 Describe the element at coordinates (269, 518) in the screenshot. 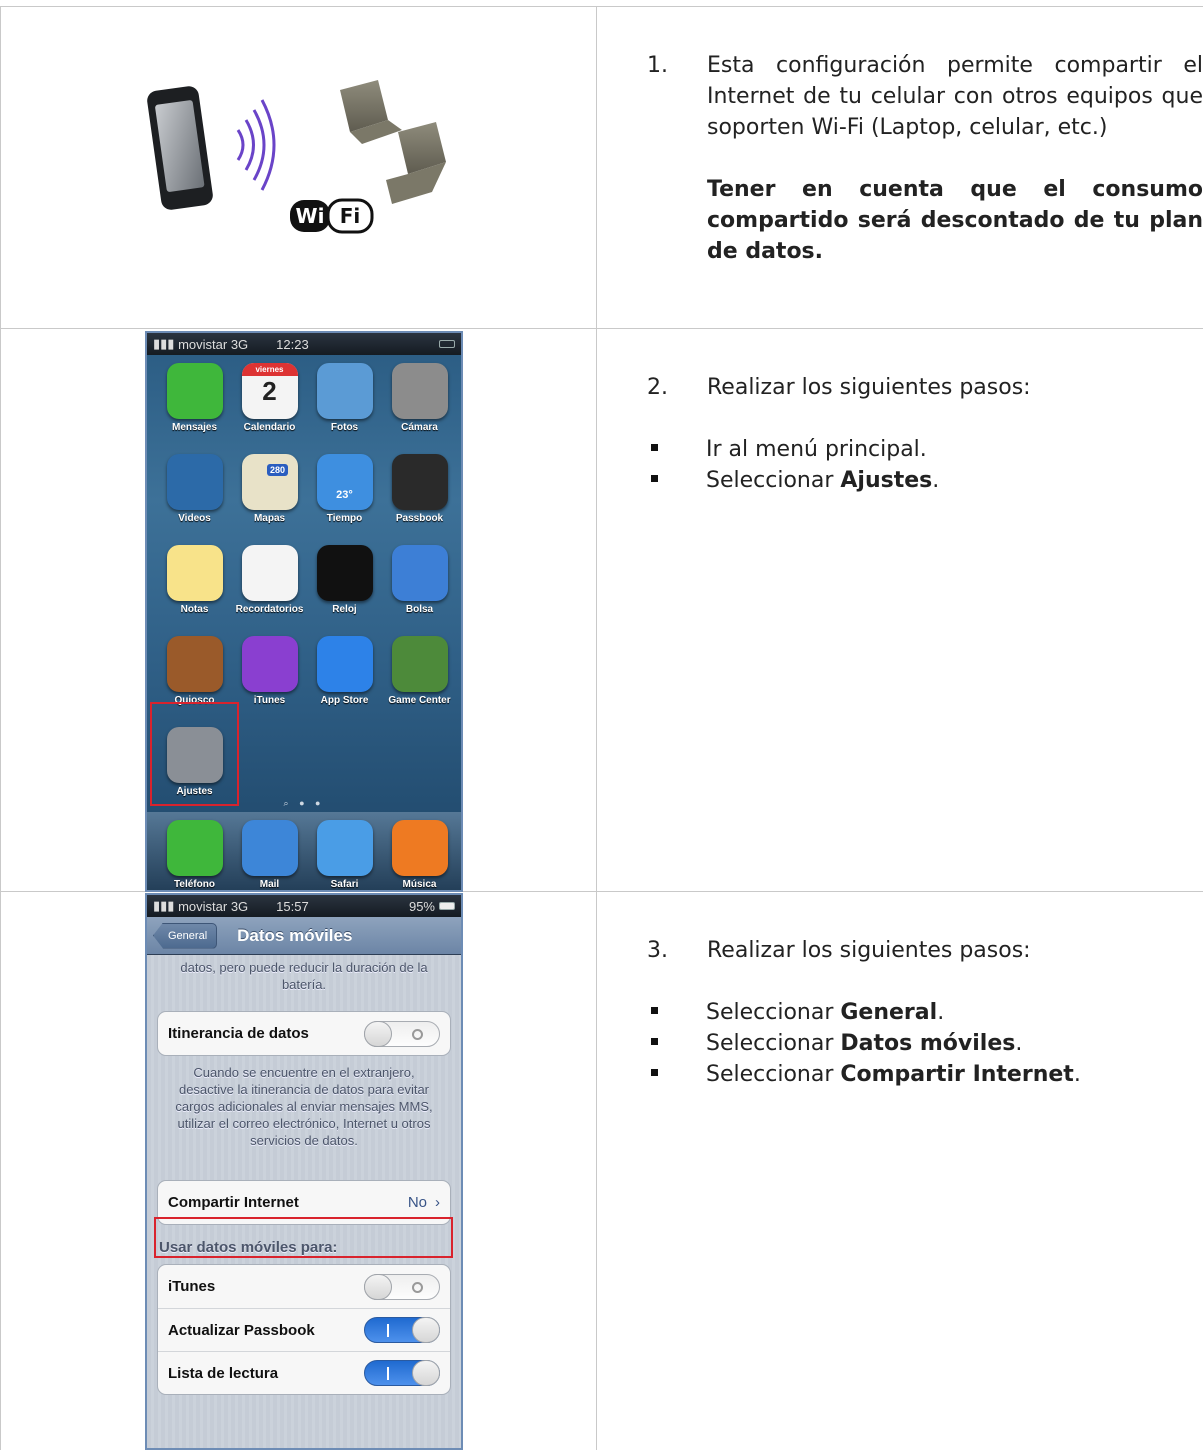

I see `app-label: Mapas` at that location.